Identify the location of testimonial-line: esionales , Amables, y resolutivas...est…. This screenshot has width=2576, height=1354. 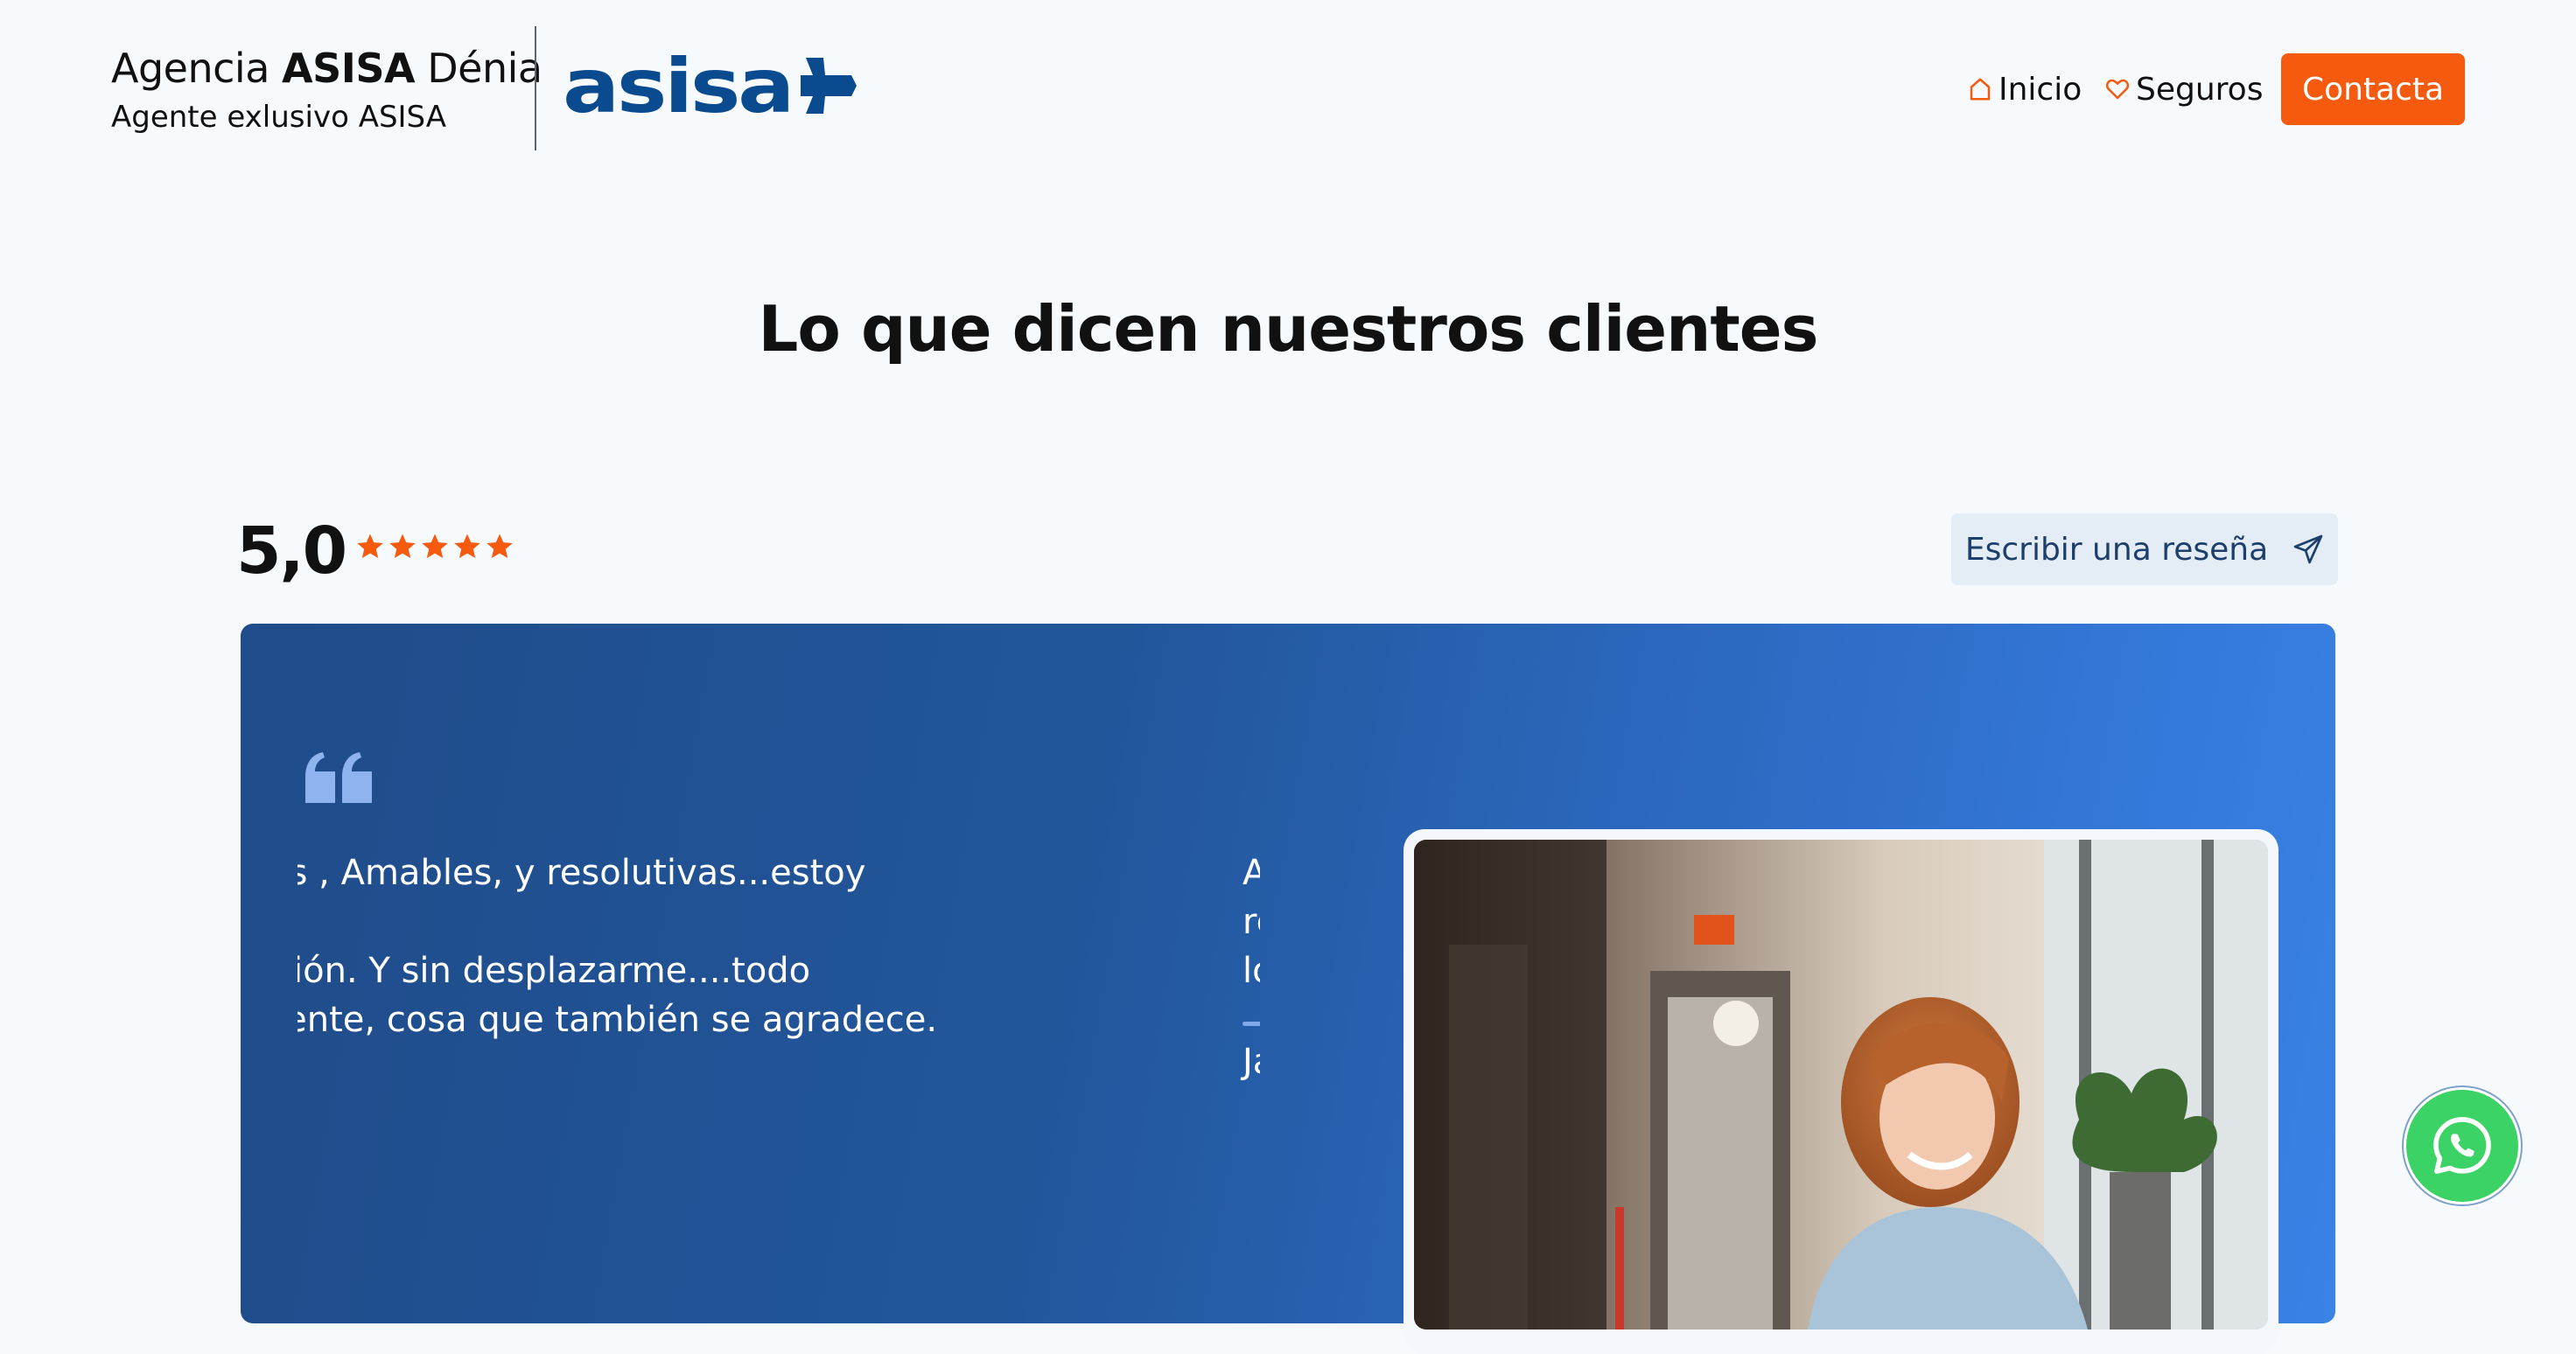
(582, 897).